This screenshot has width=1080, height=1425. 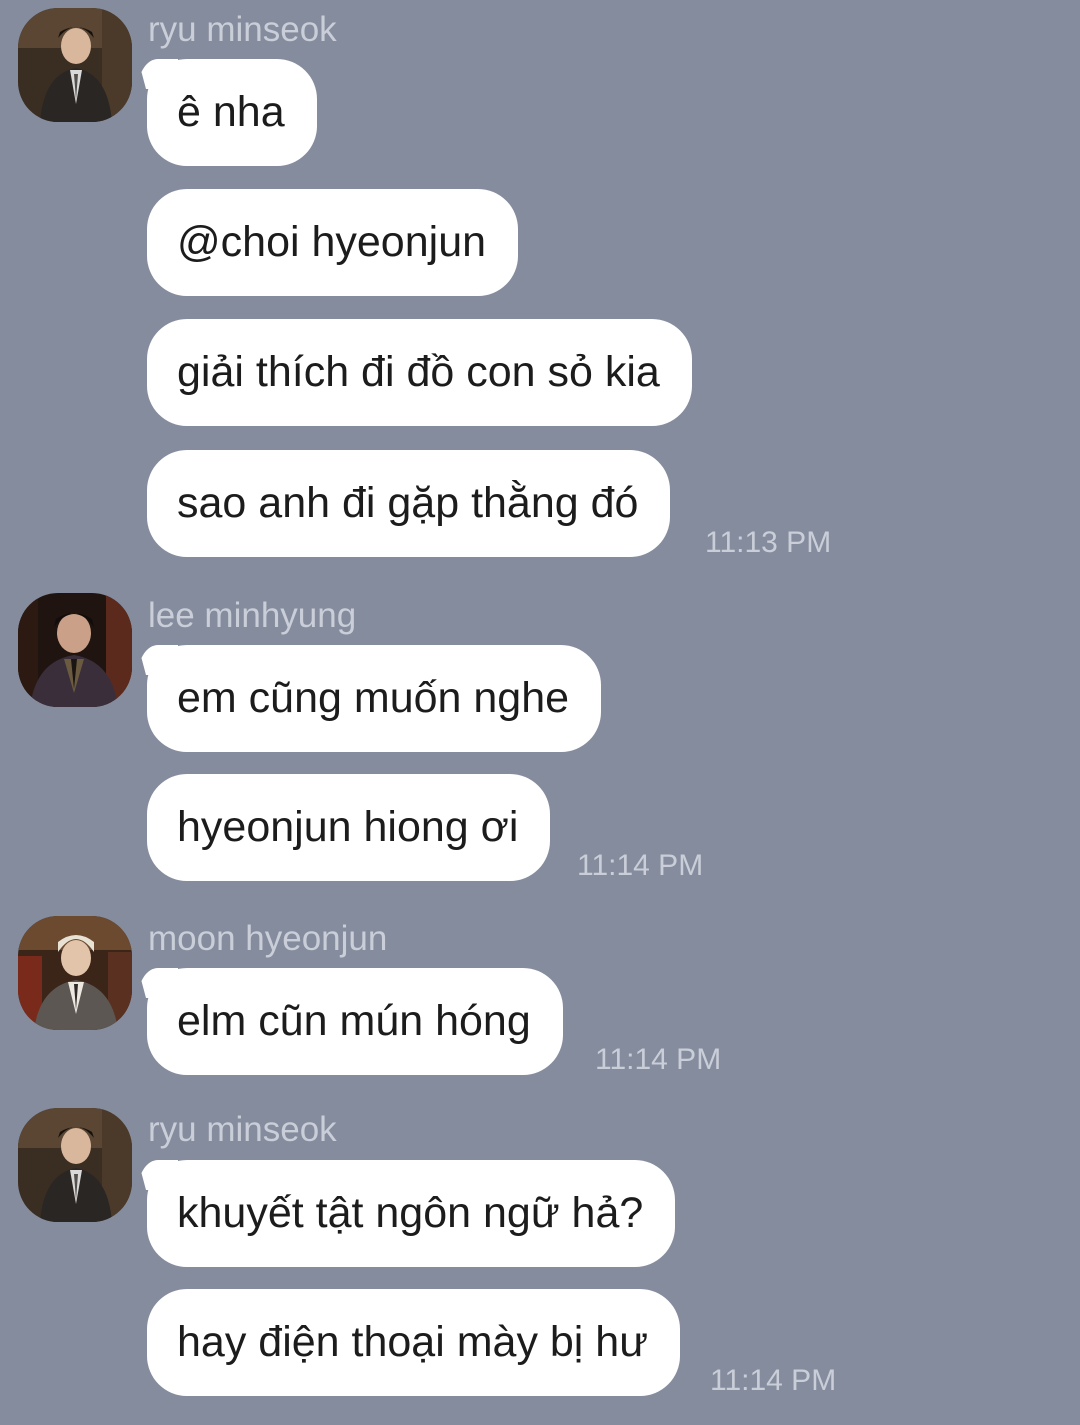 I want to click on lee-minhyung-avatar-image, so click(x=75, y=650).